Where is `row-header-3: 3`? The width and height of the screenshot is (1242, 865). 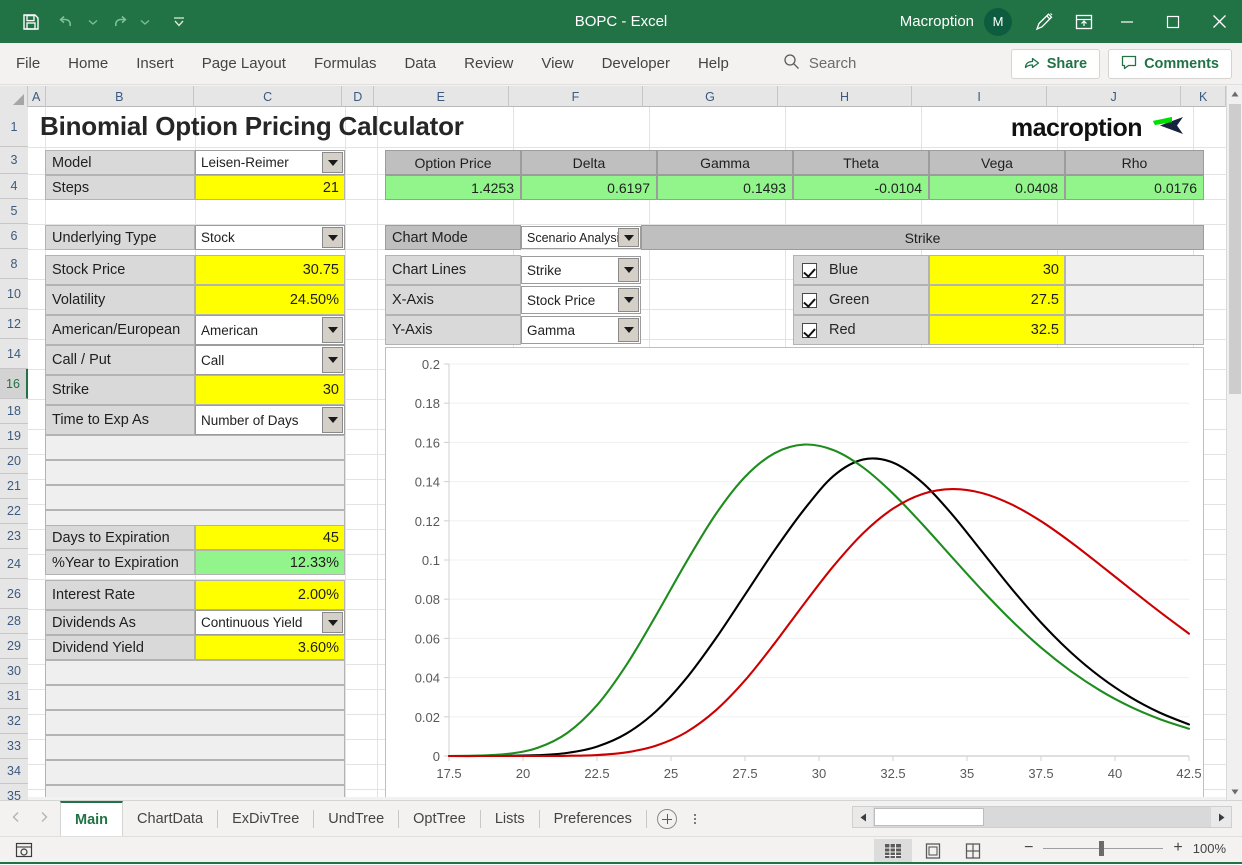 row-header-3: 3 is located at coordinates (14, 160).